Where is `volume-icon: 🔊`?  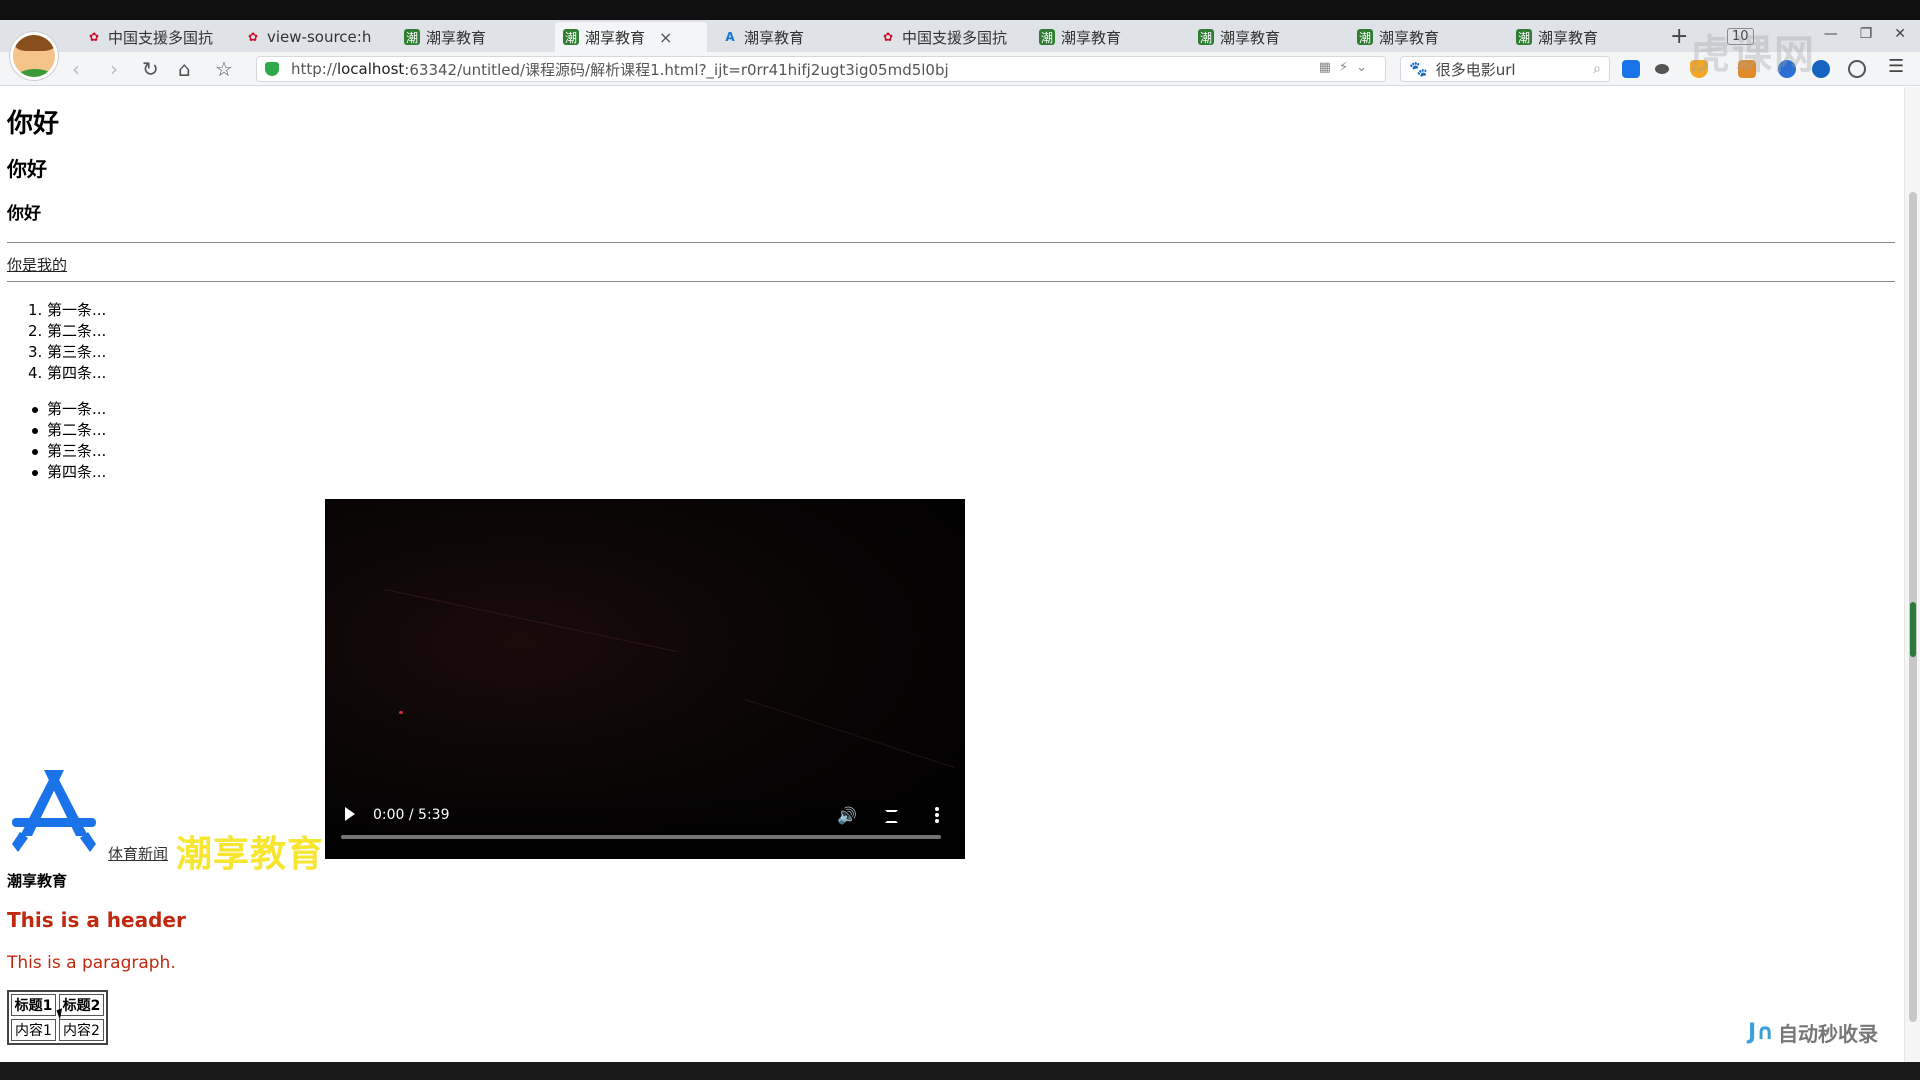 volume-icon: 🔊 is located at coordinates (847, 815).